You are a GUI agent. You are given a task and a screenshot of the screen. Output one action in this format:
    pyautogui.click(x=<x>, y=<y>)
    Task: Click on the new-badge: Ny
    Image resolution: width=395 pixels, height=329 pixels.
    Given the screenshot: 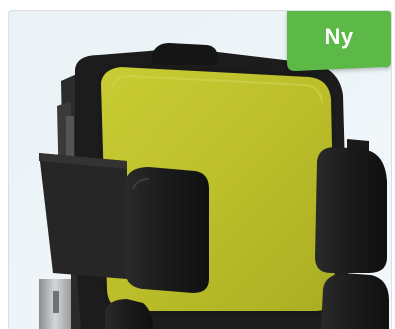 What is the action you would take?
    pyautogui.click(x=339, y=41)
    